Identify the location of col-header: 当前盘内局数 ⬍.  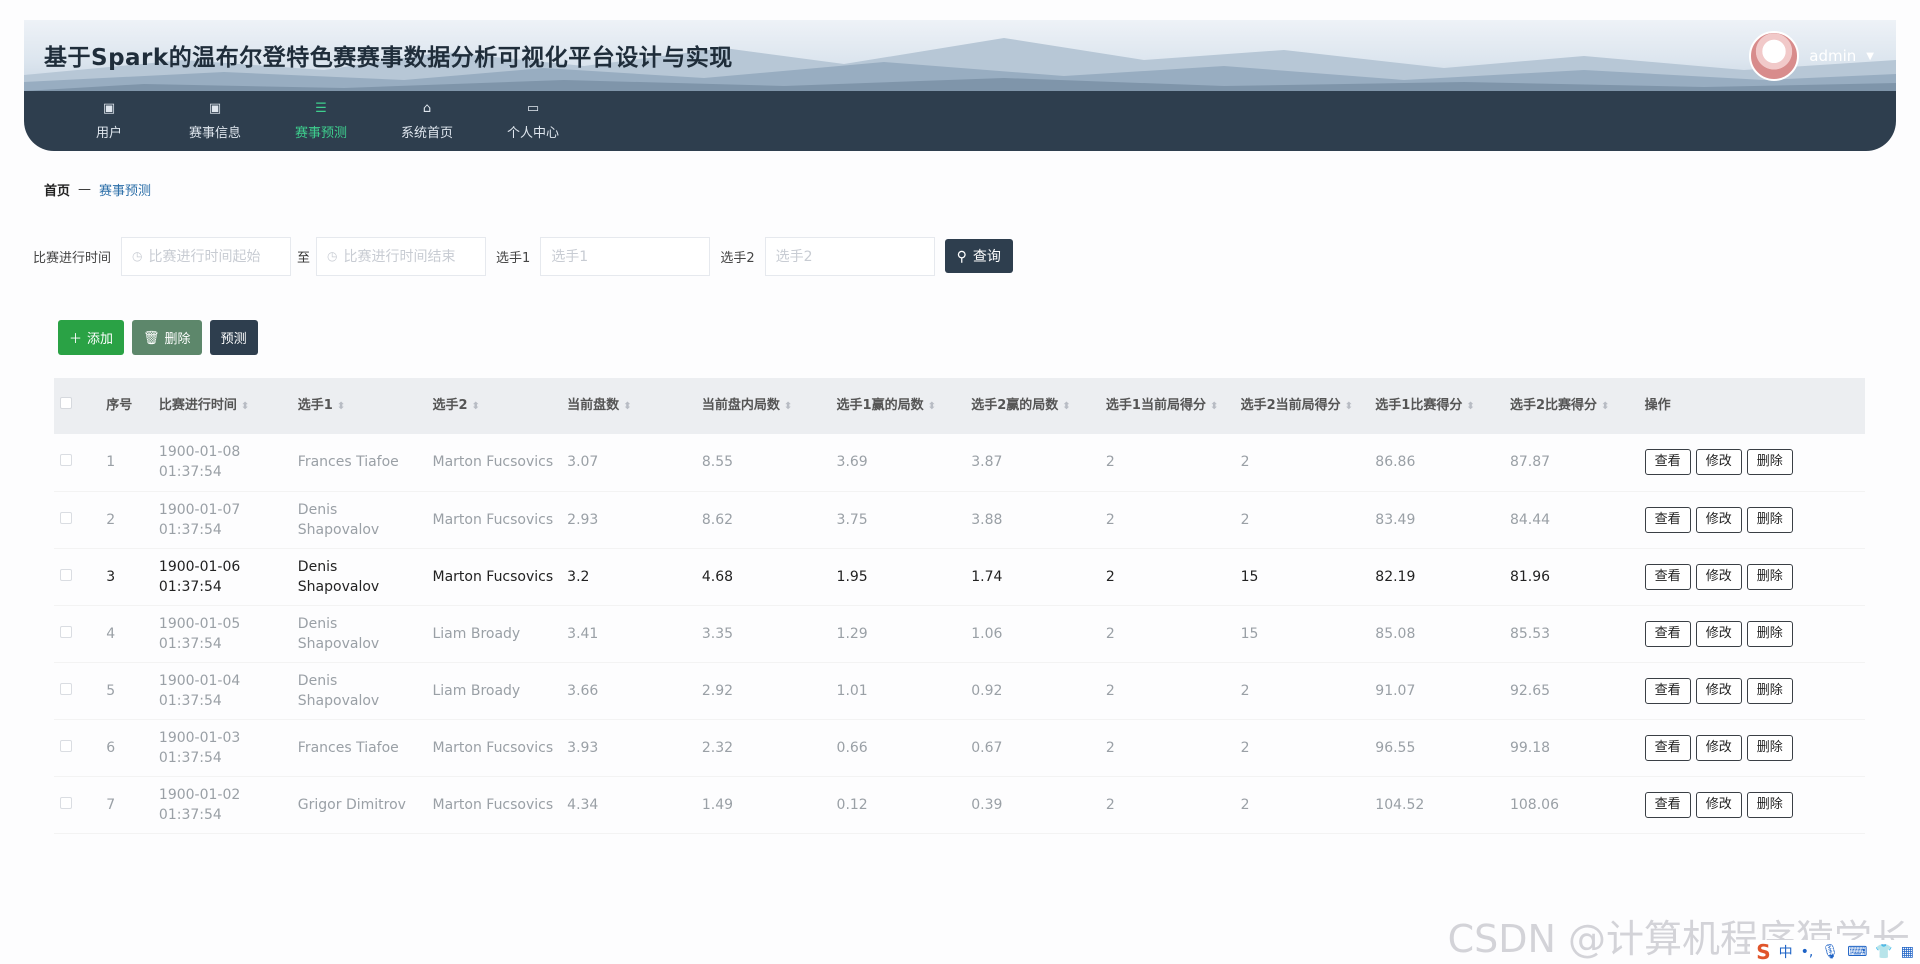
(763, 406).